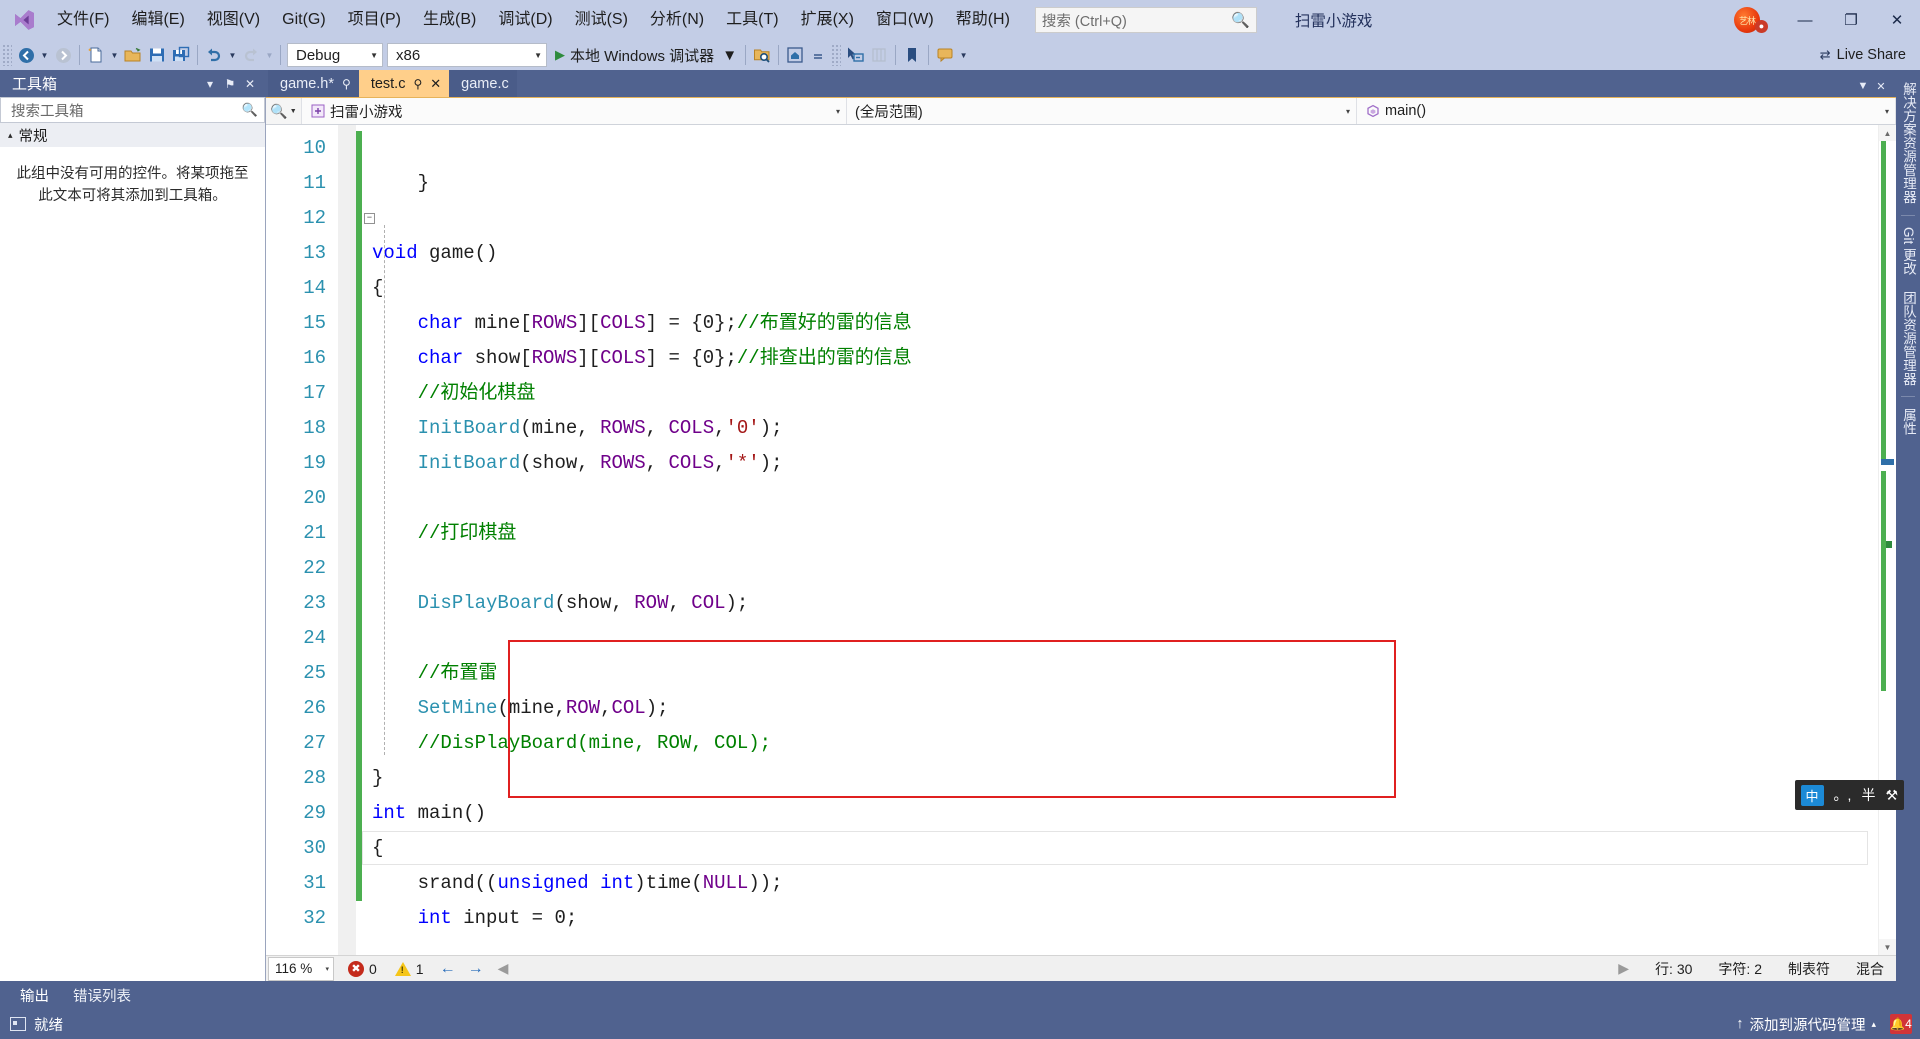  What do you see at coordinates (1145, 20) in the screenshot?
I see `global-search-input: 搜索 (Ctrl+Q) 🔍` at bounding box center [1145, 20].